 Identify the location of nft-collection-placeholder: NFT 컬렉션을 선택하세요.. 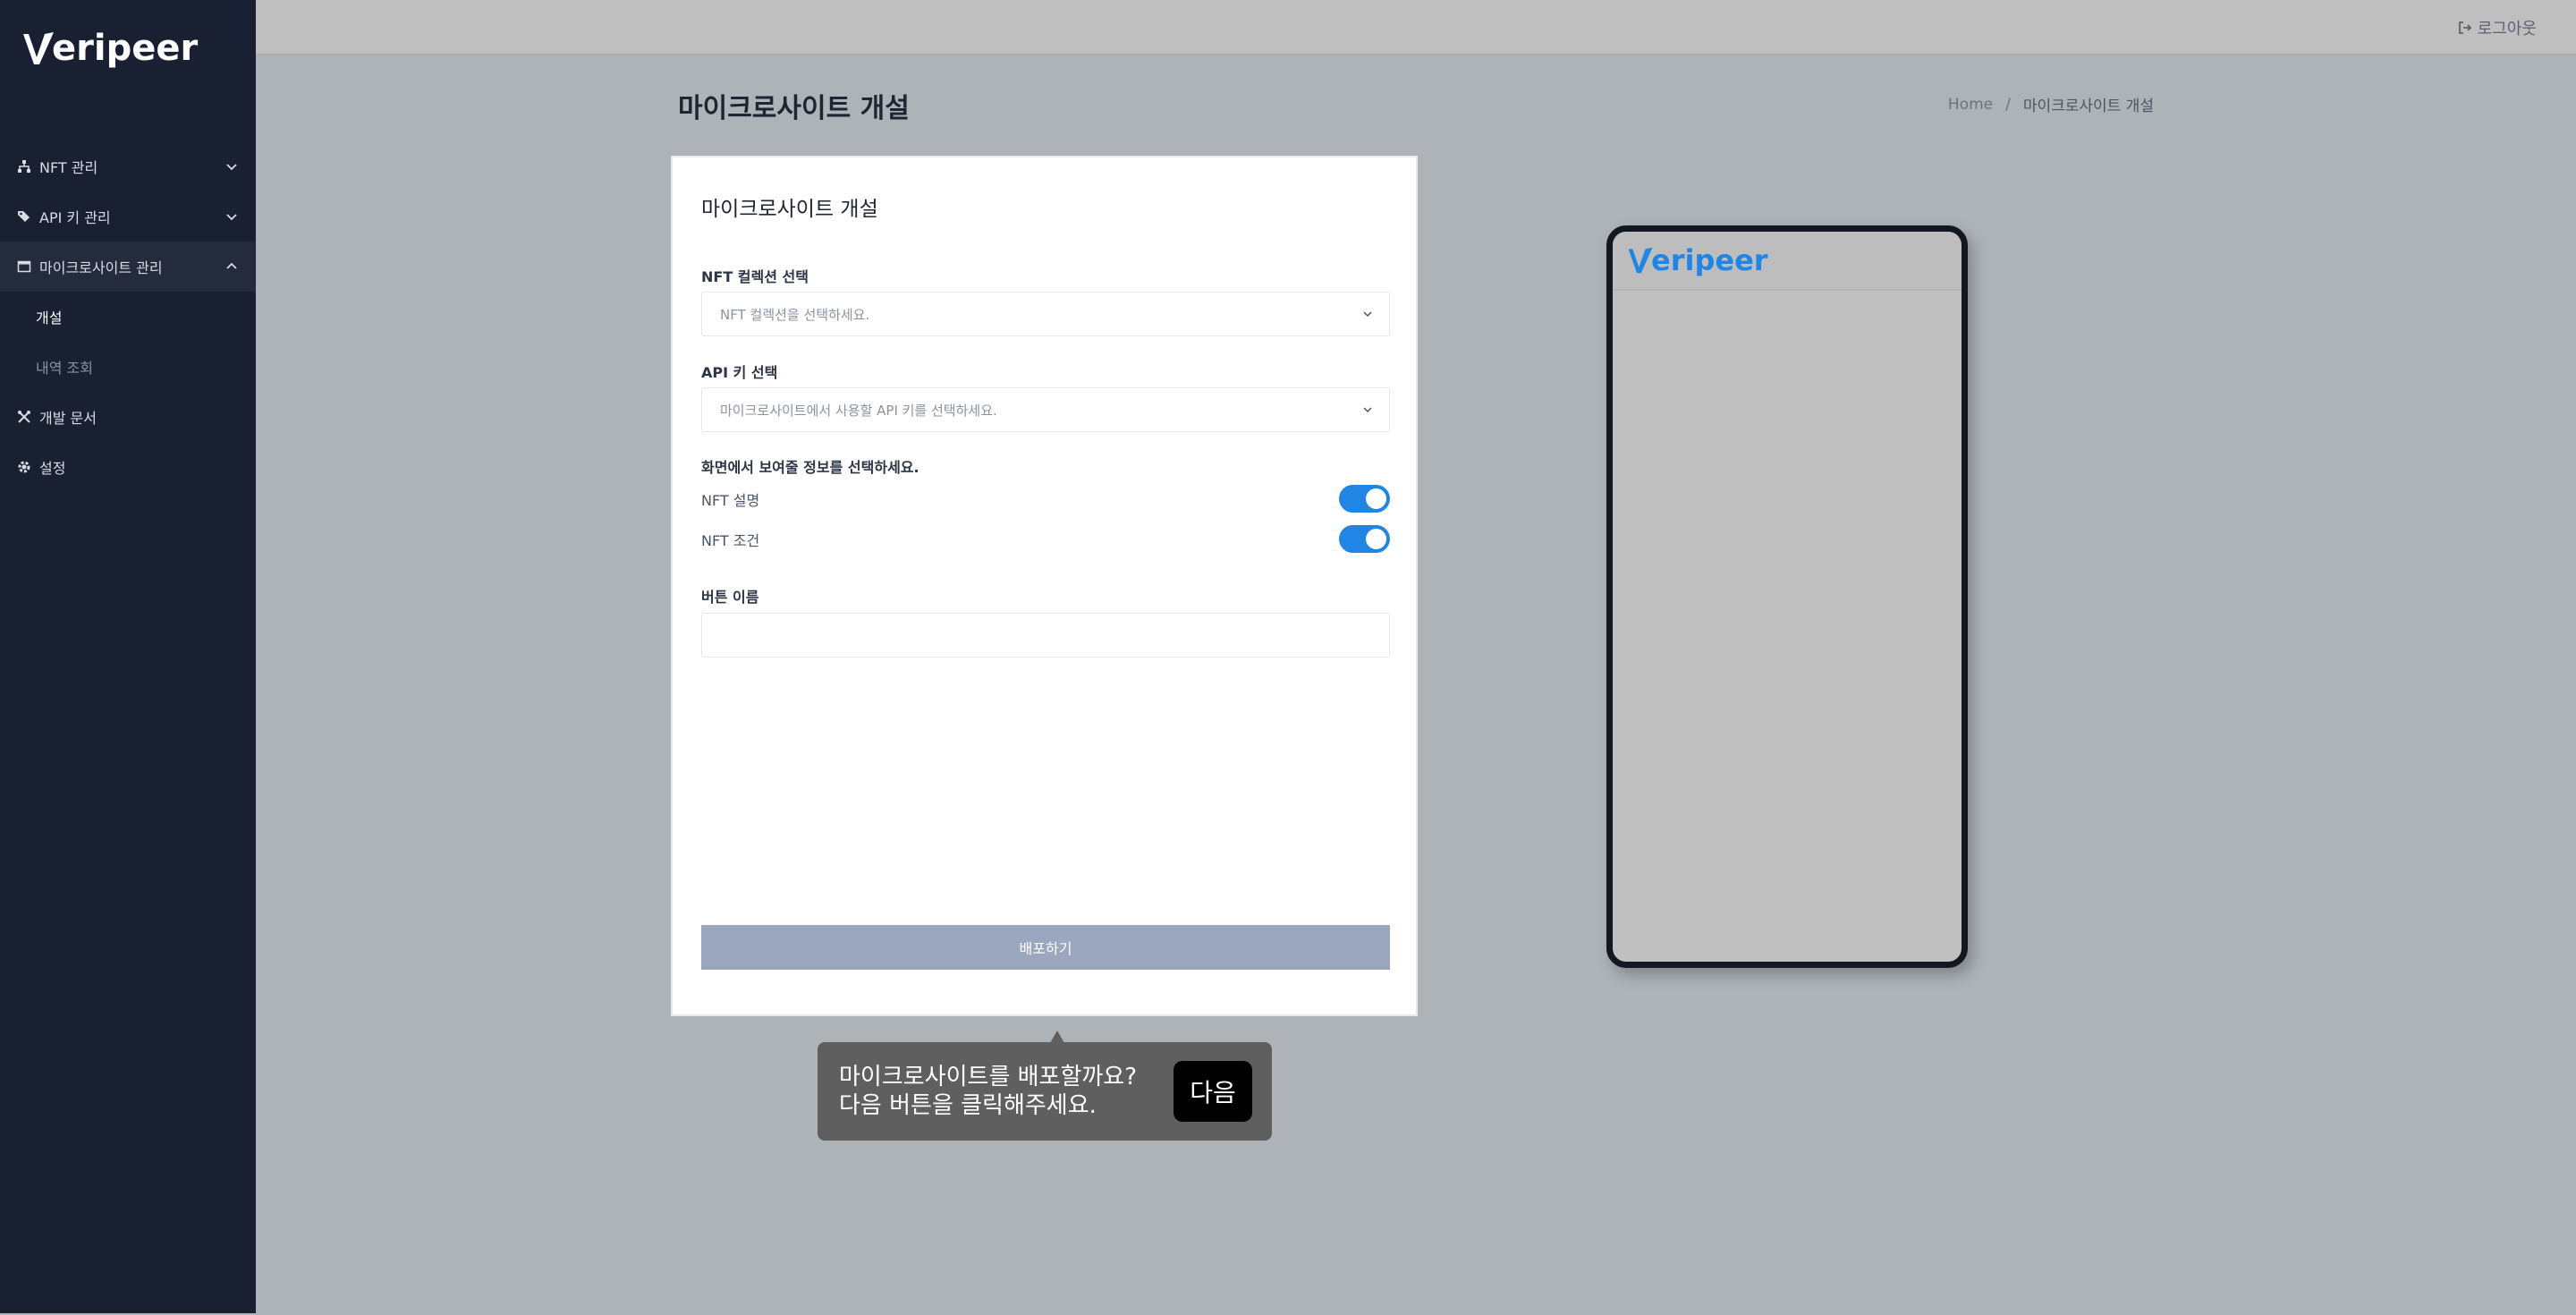
(795, 314).